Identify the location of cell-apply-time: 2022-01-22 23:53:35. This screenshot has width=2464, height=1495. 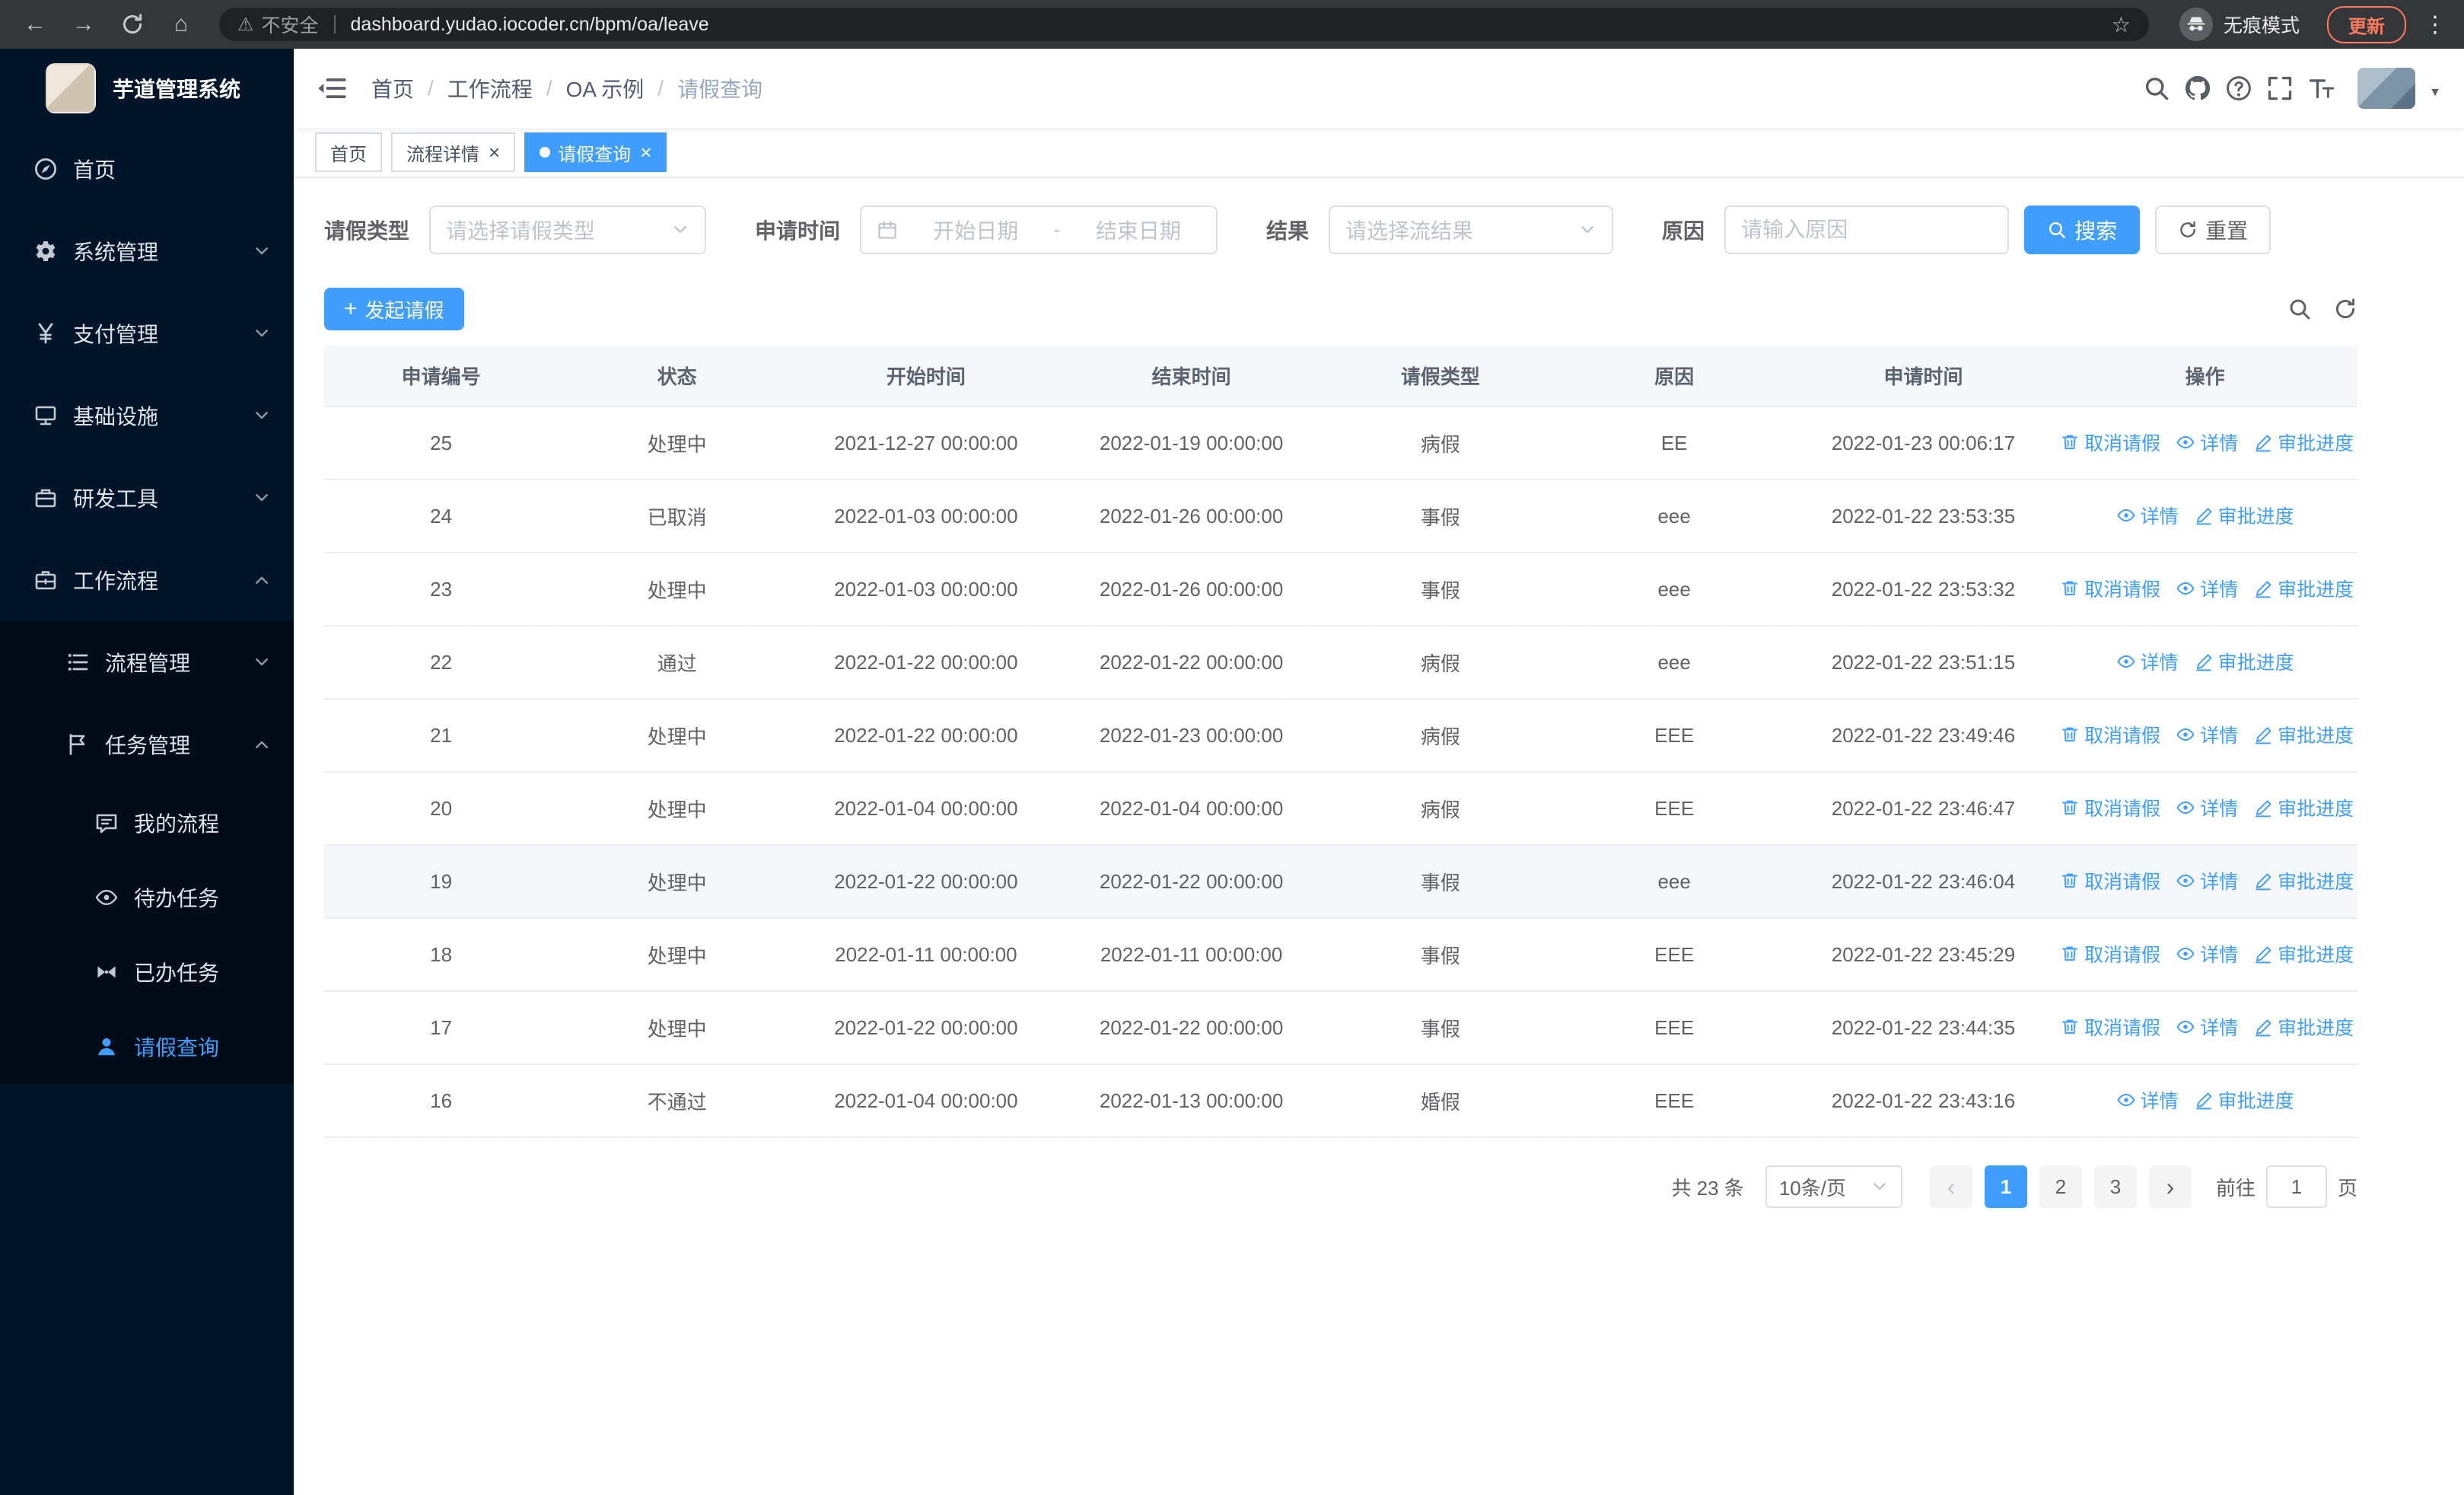
(1923, 516).